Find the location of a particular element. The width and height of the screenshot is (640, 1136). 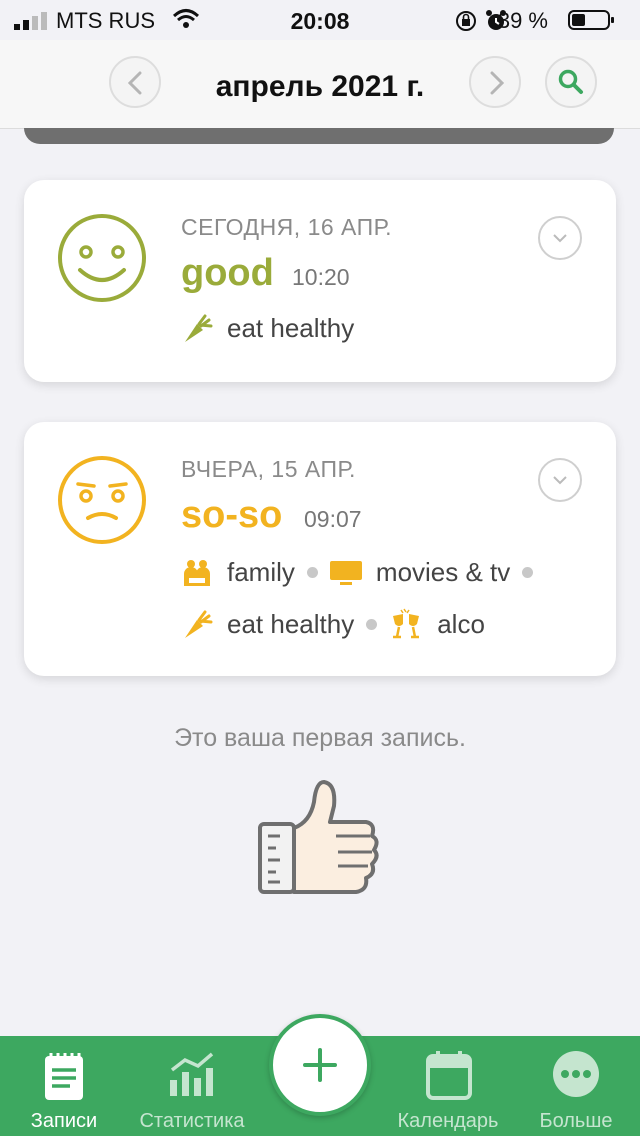

status-bar: MTS RUS 20:08 39 % is located at coordinates (320, 20).